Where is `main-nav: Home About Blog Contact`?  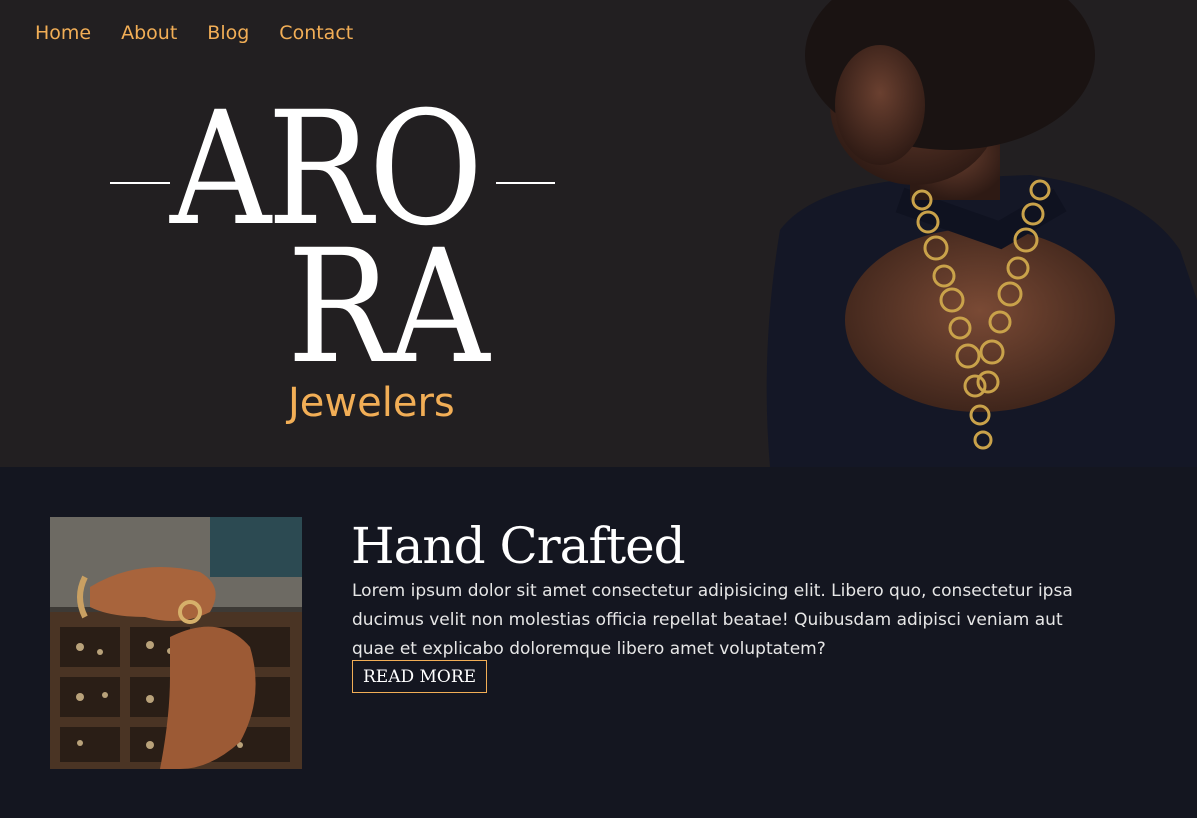
main-nav: Home About Blog Contact is located at coordinates (209, 33).